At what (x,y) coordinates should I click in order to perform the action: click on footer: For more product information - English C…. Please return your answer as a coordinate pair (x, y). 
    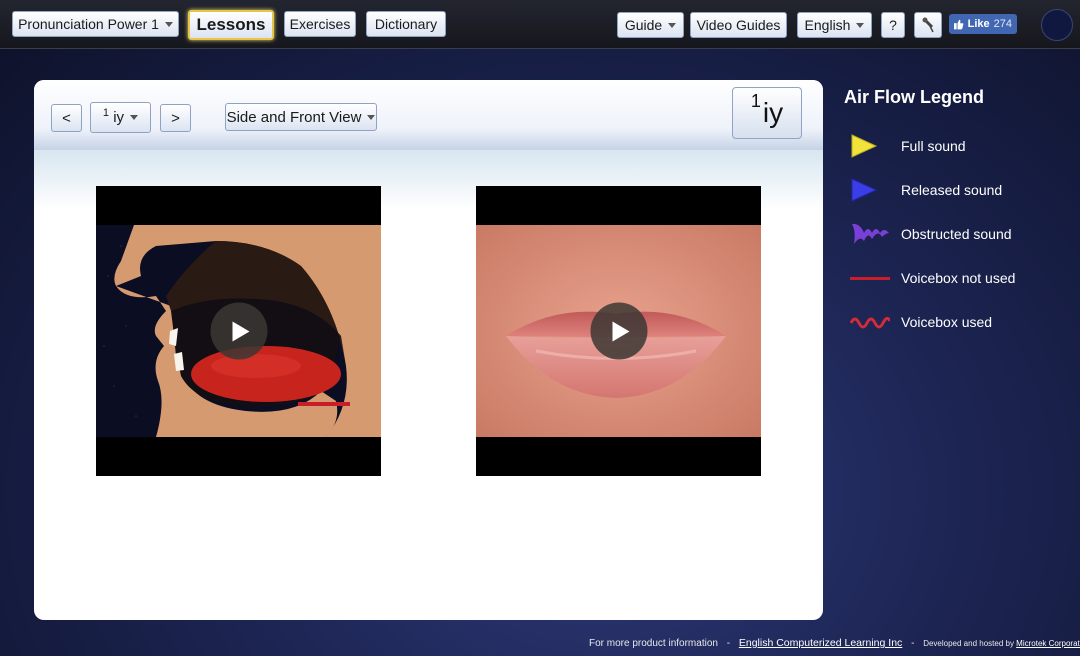
    Looking at the image, I should click on (834, 643).